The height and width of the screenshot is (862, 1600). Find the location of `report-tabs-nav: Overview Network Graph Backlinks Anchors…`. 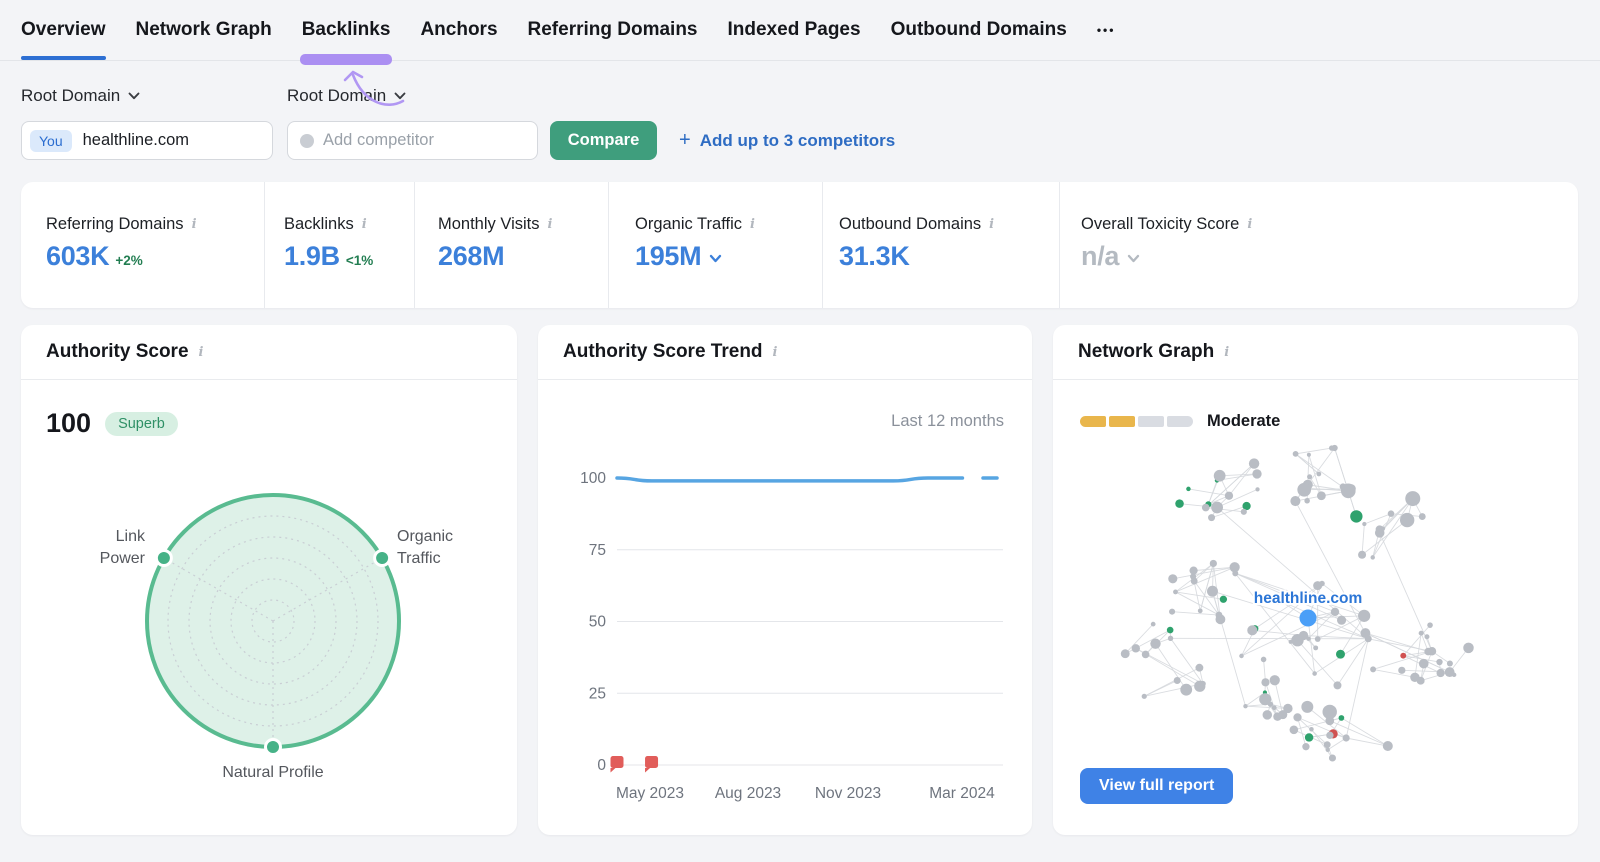

report-tabs-nav: Overview Network Graph Backlinks Anchors… is located at coordinates (800, 53).